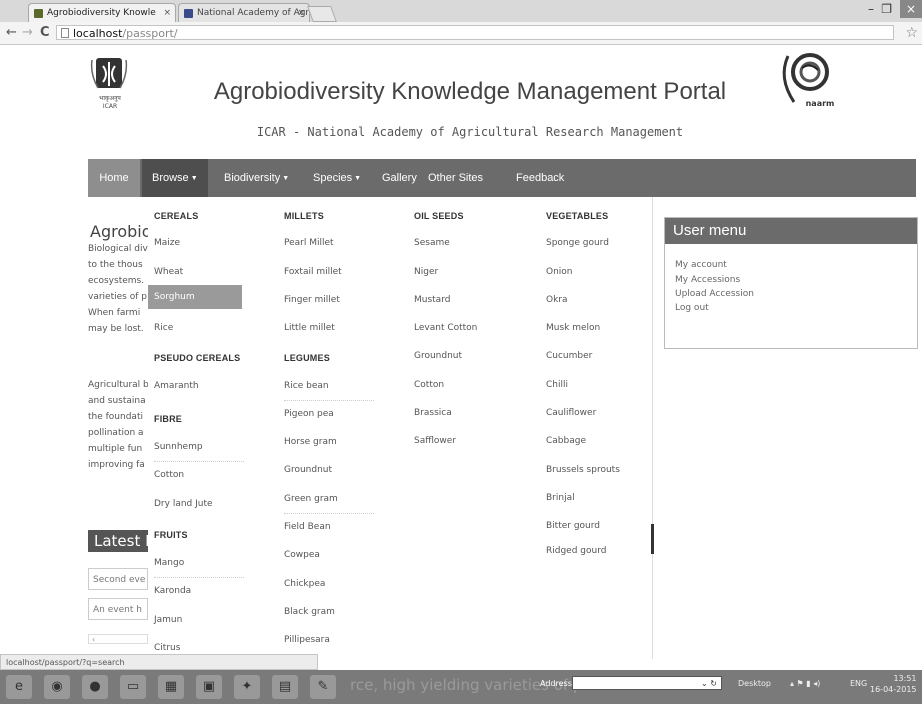 This screenshot has height=704, width=922. I want to click on menu-item-karonda: Karonda, so click(172, 591).